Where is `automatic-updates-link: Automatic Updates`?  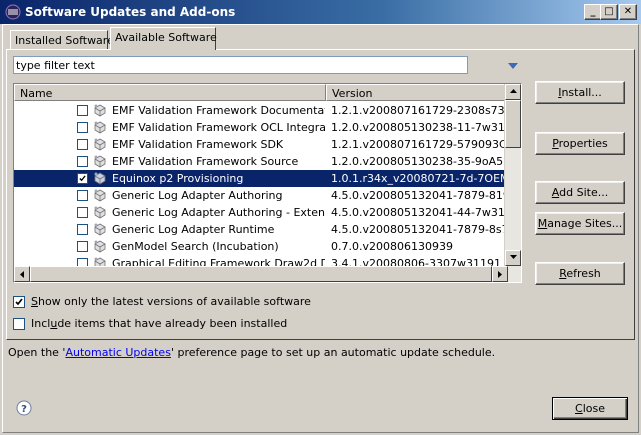 automatic-updates-link: Automatic Updates is located at coordinates (117, 352).